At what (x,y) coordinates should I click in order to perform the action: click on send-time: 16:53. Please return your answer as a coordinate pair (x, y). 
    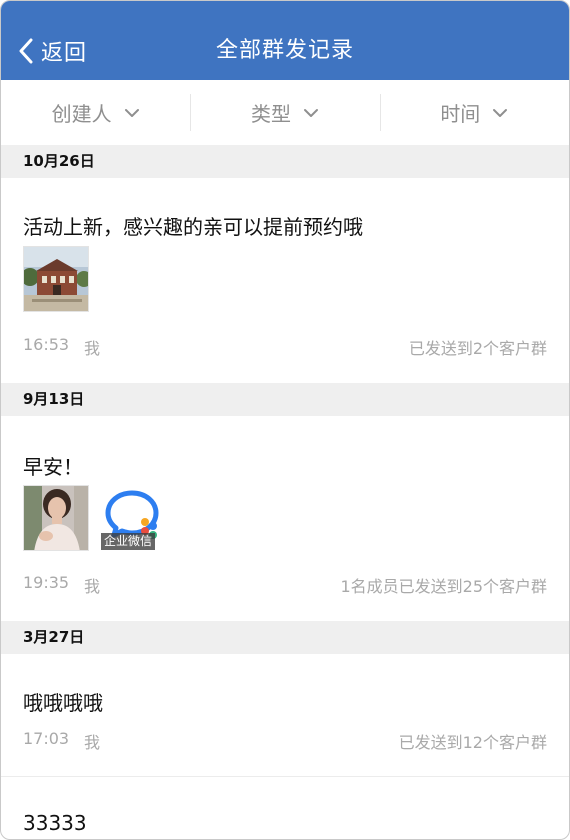
    Looking at the image, I should click on (46, 344).